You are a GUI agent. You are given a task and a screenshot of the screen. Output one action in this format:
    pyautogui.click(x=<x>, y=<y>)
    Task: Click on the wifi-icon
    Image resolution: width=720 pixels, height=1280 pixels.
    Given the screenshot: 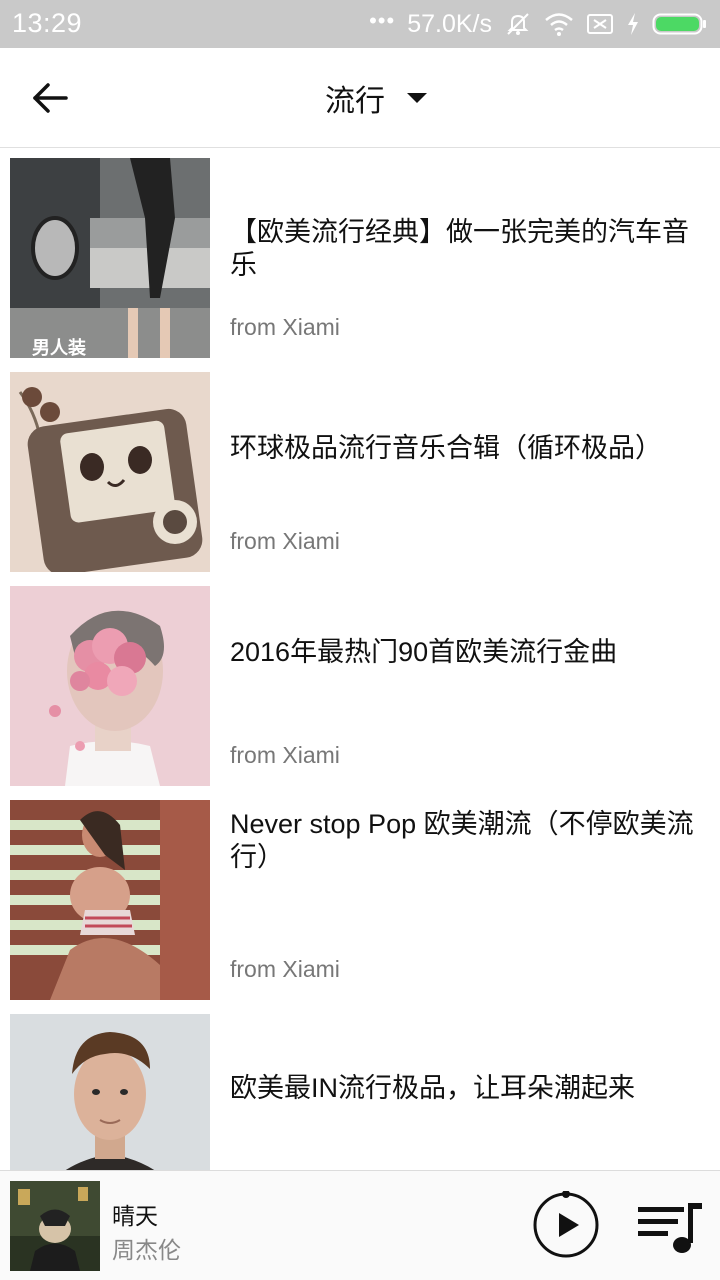 What is the action you would take?
    pyautogui.click(x=559, y=24)
    